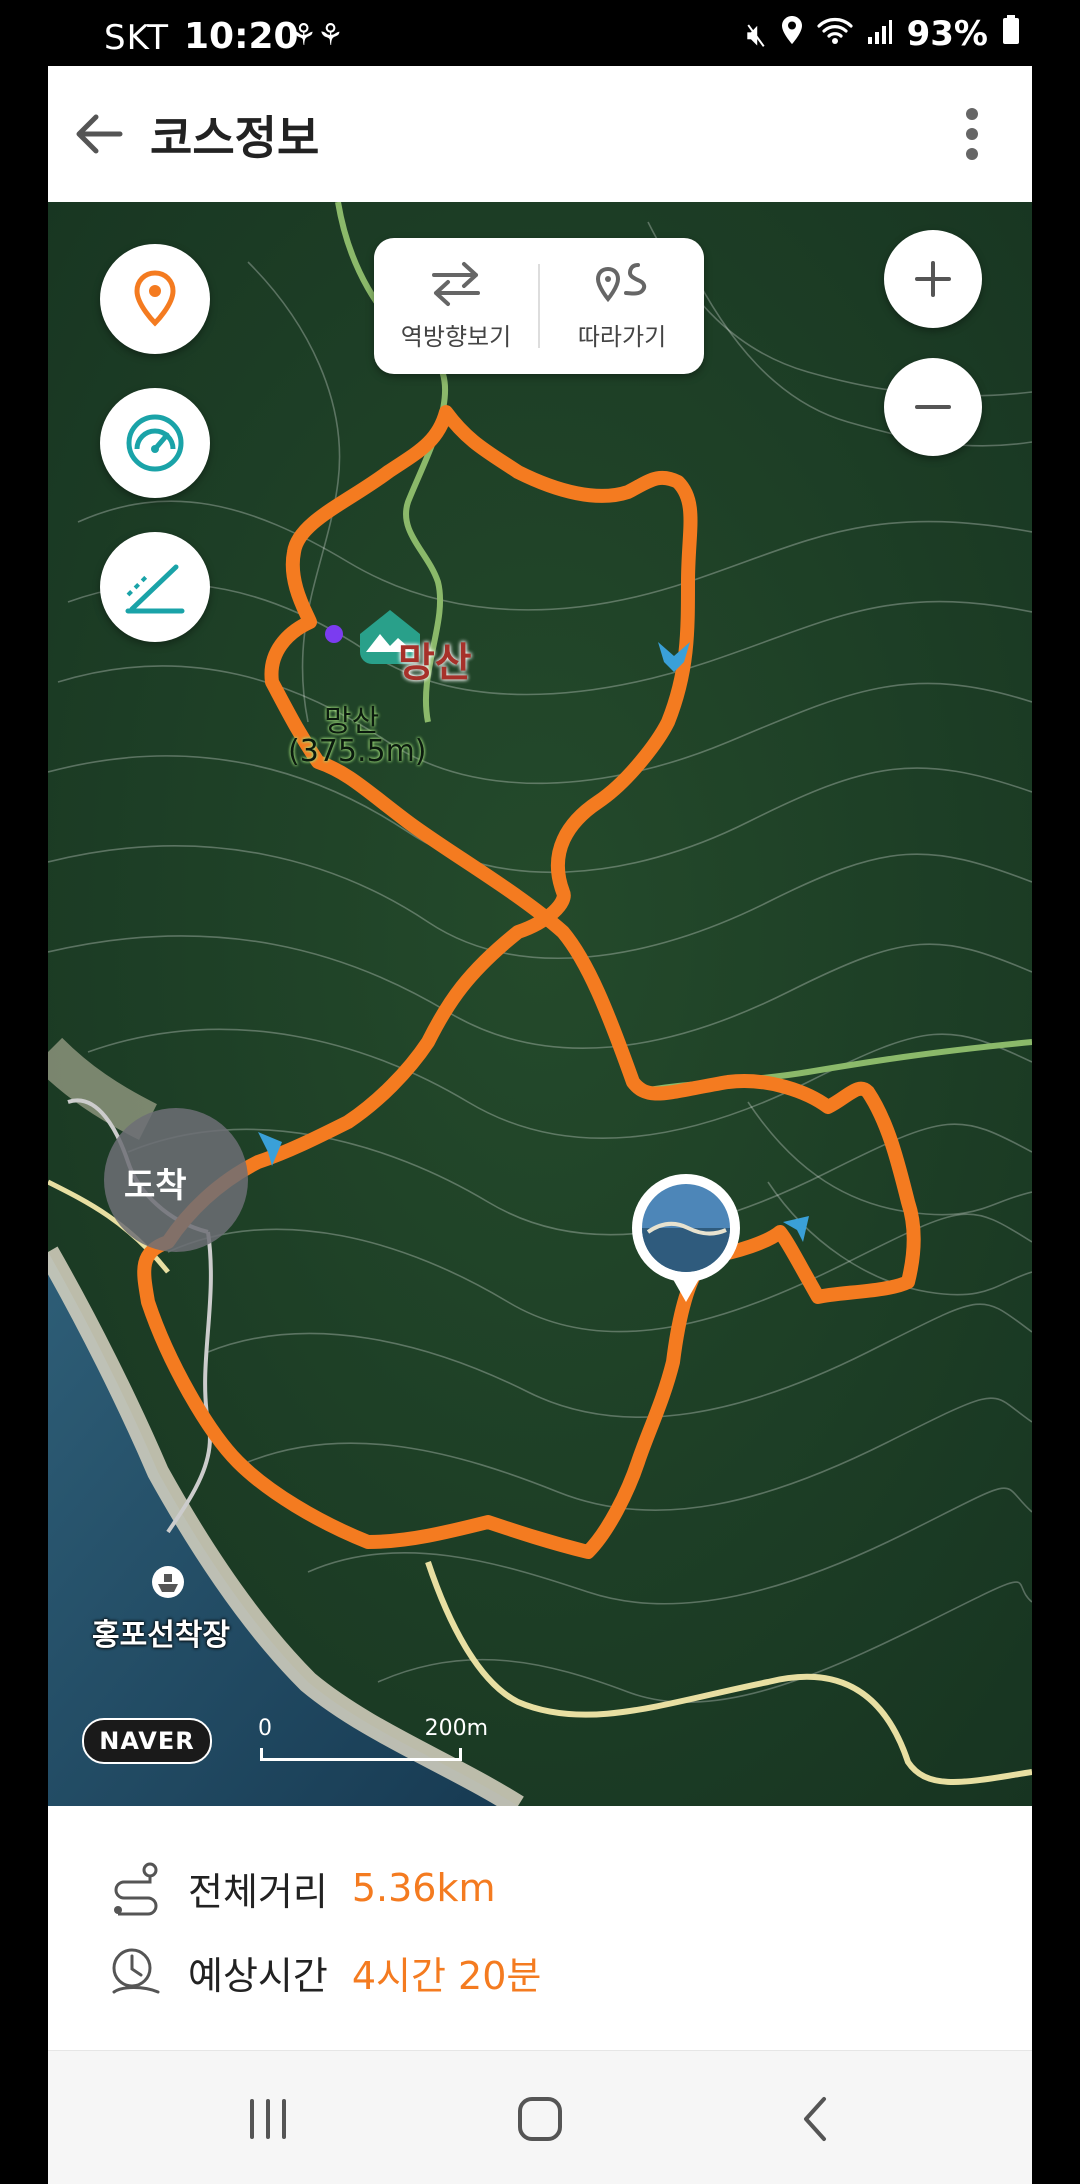 This screenshot has height=2184, width=1080. Describe the element at coordinates (622, 336) in the screenshot. I see `follow-label: 따라가기` at that location.